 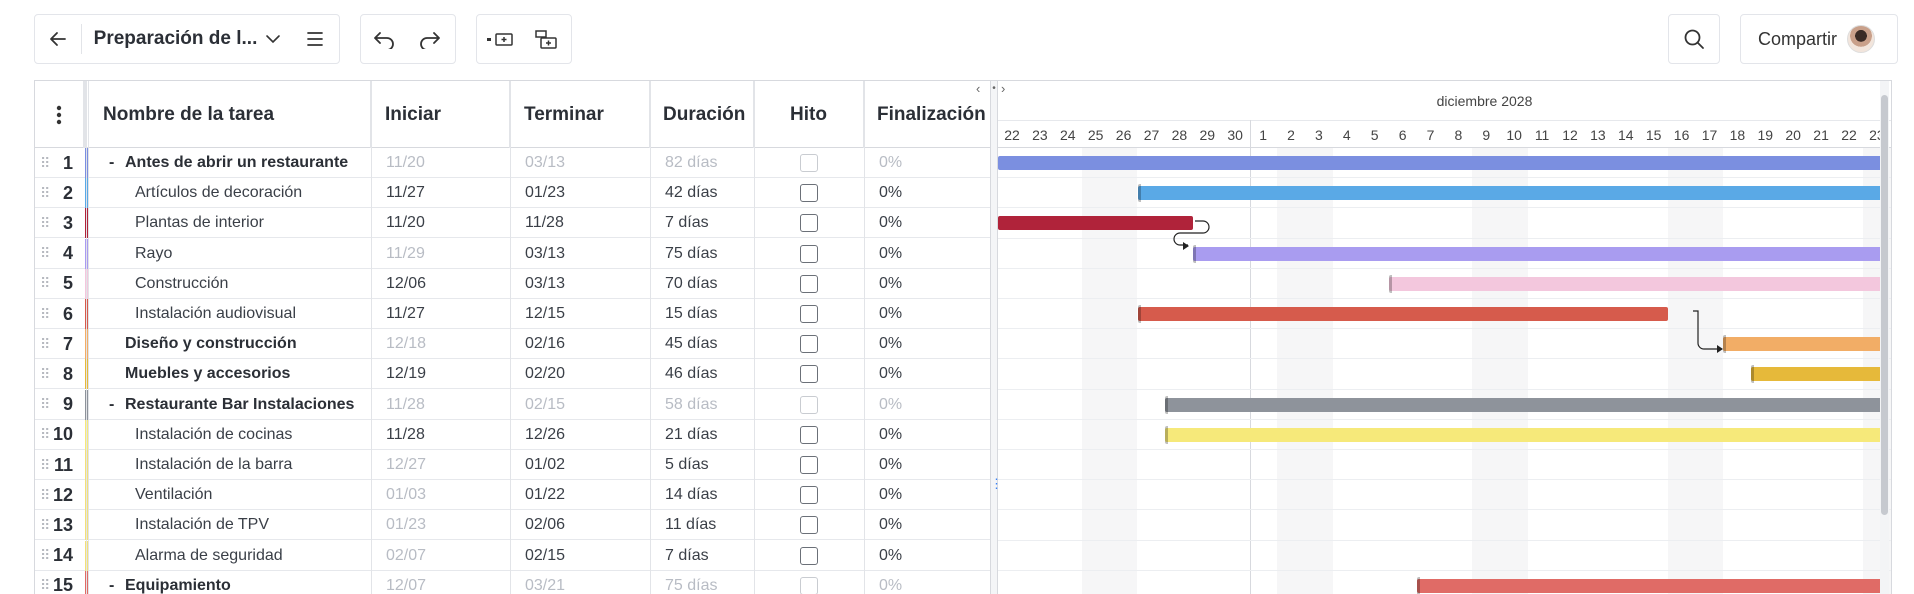 What do you see at coordinates (690, 525) in the screenshot?
I see `task-duration: 11 días` at bounding box center [690, 525].